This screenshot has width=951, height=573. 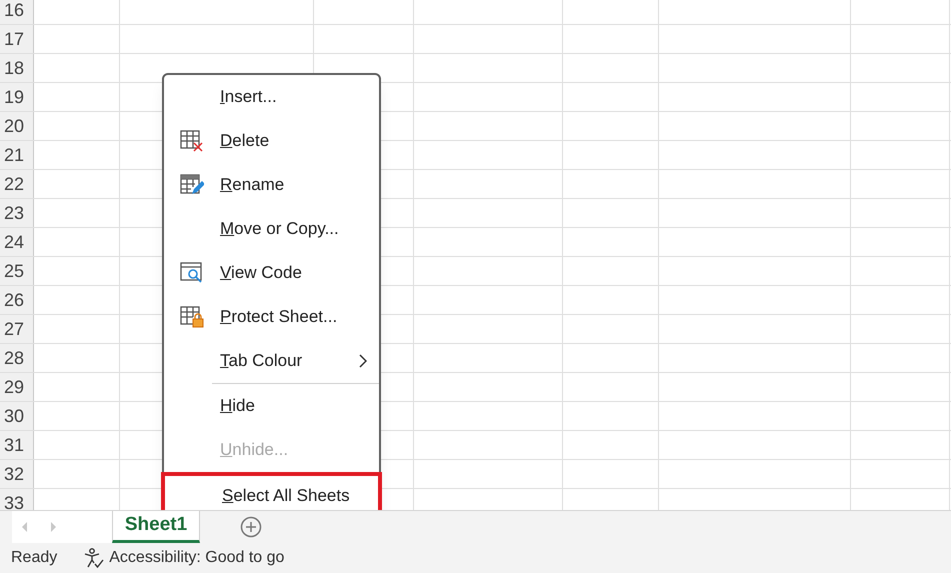 What do you see at coordinates (196, 558) in the screenshot?
I see `accessibility-status: Accessibility: Good to go` at bounding box center [196, 558].